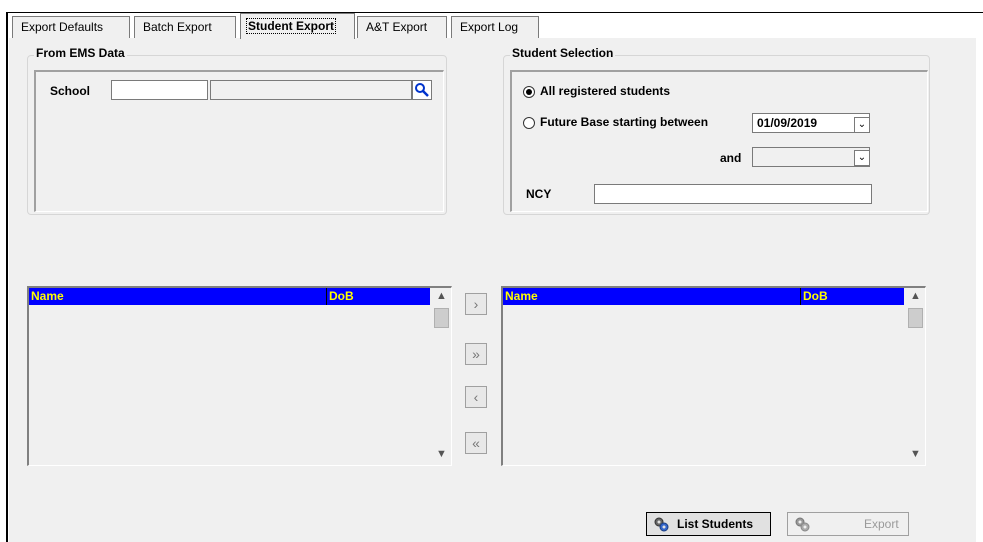 The width and height of the screenshot is (983, 542). What do you see at coordinates (311, 90) in the screenshot?
I see `school-name-field` at bounding box center [311, 90].